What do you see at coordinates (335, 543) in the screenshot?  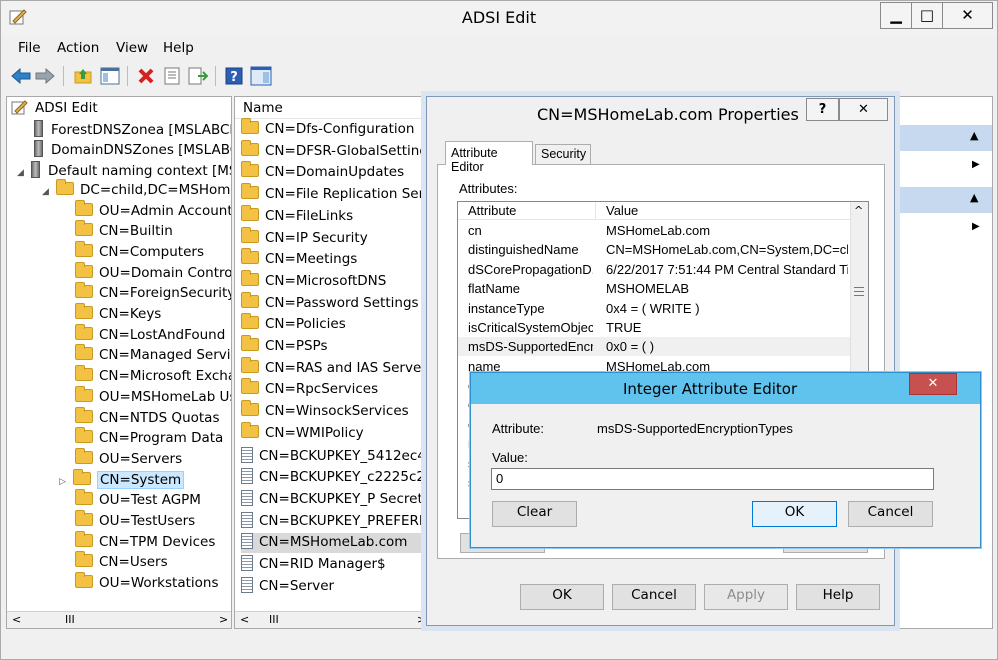 I see `list-item: CN=MSHomeLab.com` at bounding box center [335, 543].